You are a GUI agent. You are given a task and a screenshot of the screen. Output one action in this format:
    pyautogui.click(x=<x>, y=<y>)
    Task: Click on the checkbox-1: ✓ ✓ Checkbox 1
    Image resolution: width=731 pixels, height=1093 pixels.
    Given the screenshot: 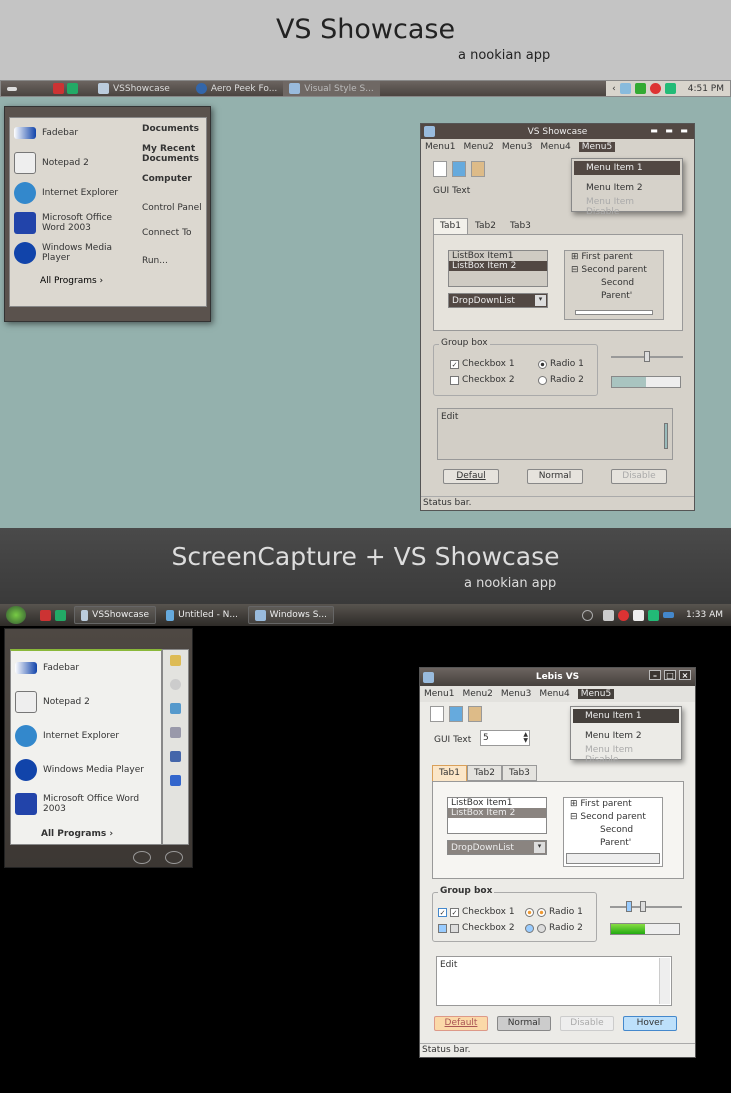 What is the action you would take?
    pyautogui.click(x=476, y=912)
    